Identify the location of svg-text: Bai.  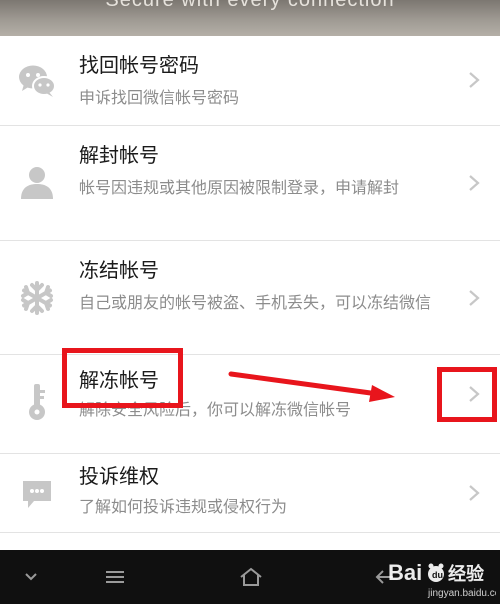
(405, 572).